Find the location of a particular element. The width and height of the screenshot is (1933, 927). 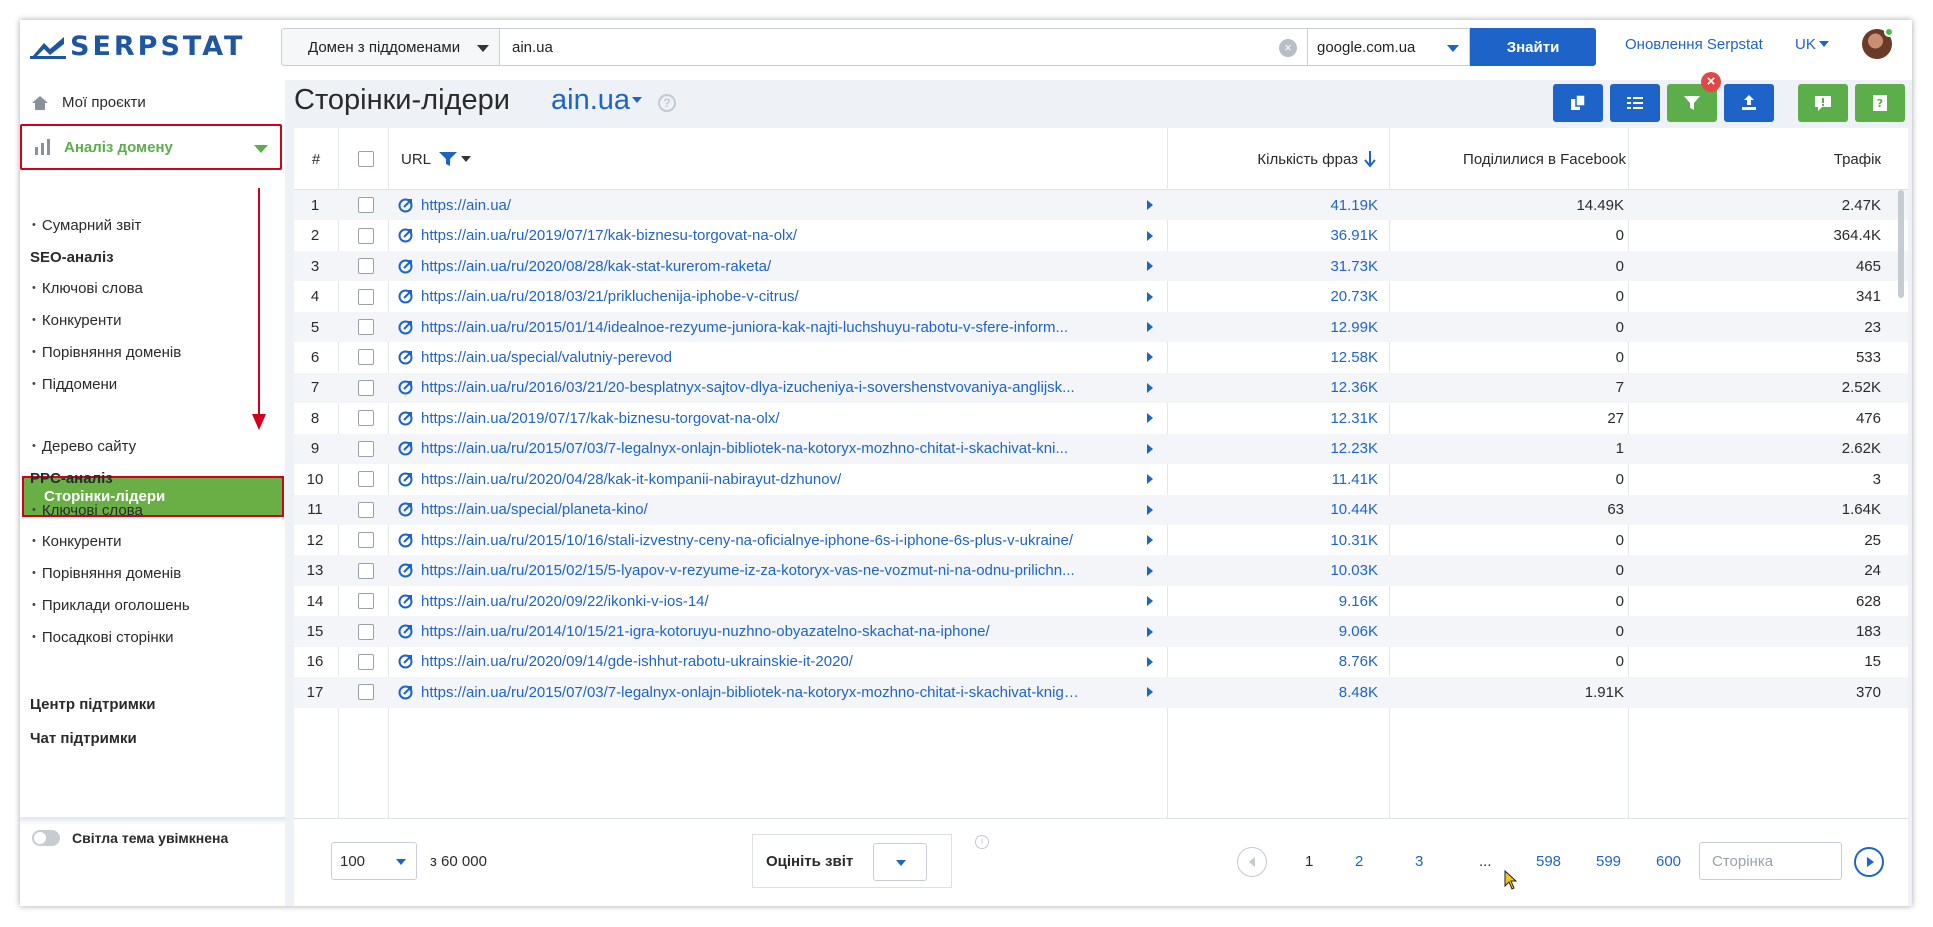

sidebar-item-projects: Мої проєкти is located at coordinates (152, 102).